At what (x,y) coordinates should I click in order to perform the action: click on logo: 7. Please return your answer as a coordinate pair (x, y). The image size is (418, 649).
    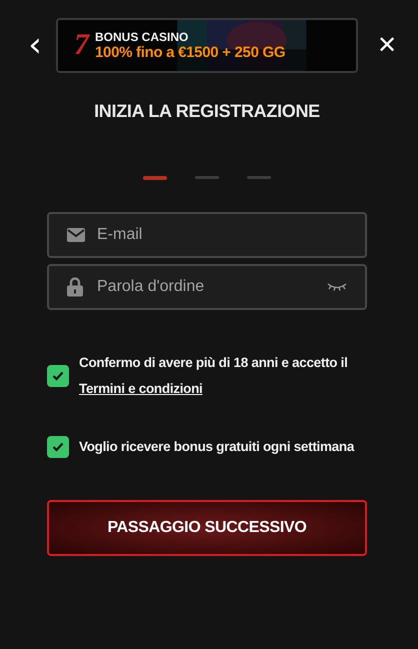
    Looking at the image, I should click on (81, 45).